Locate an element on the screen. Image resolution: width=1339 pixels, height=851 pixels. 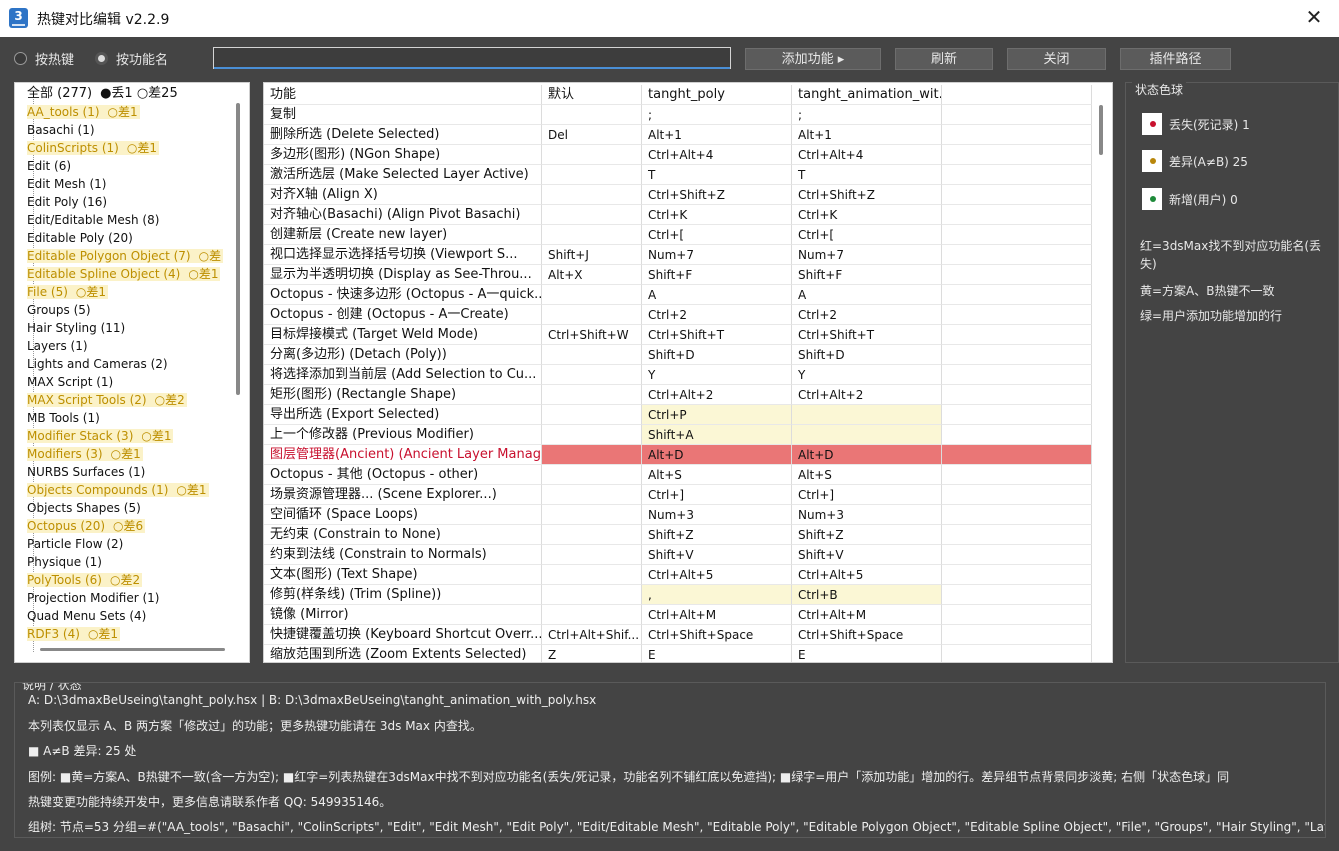
table-row: 导出所选 (Export Selected) Ctrl+P is located at coordinates (678, 415).